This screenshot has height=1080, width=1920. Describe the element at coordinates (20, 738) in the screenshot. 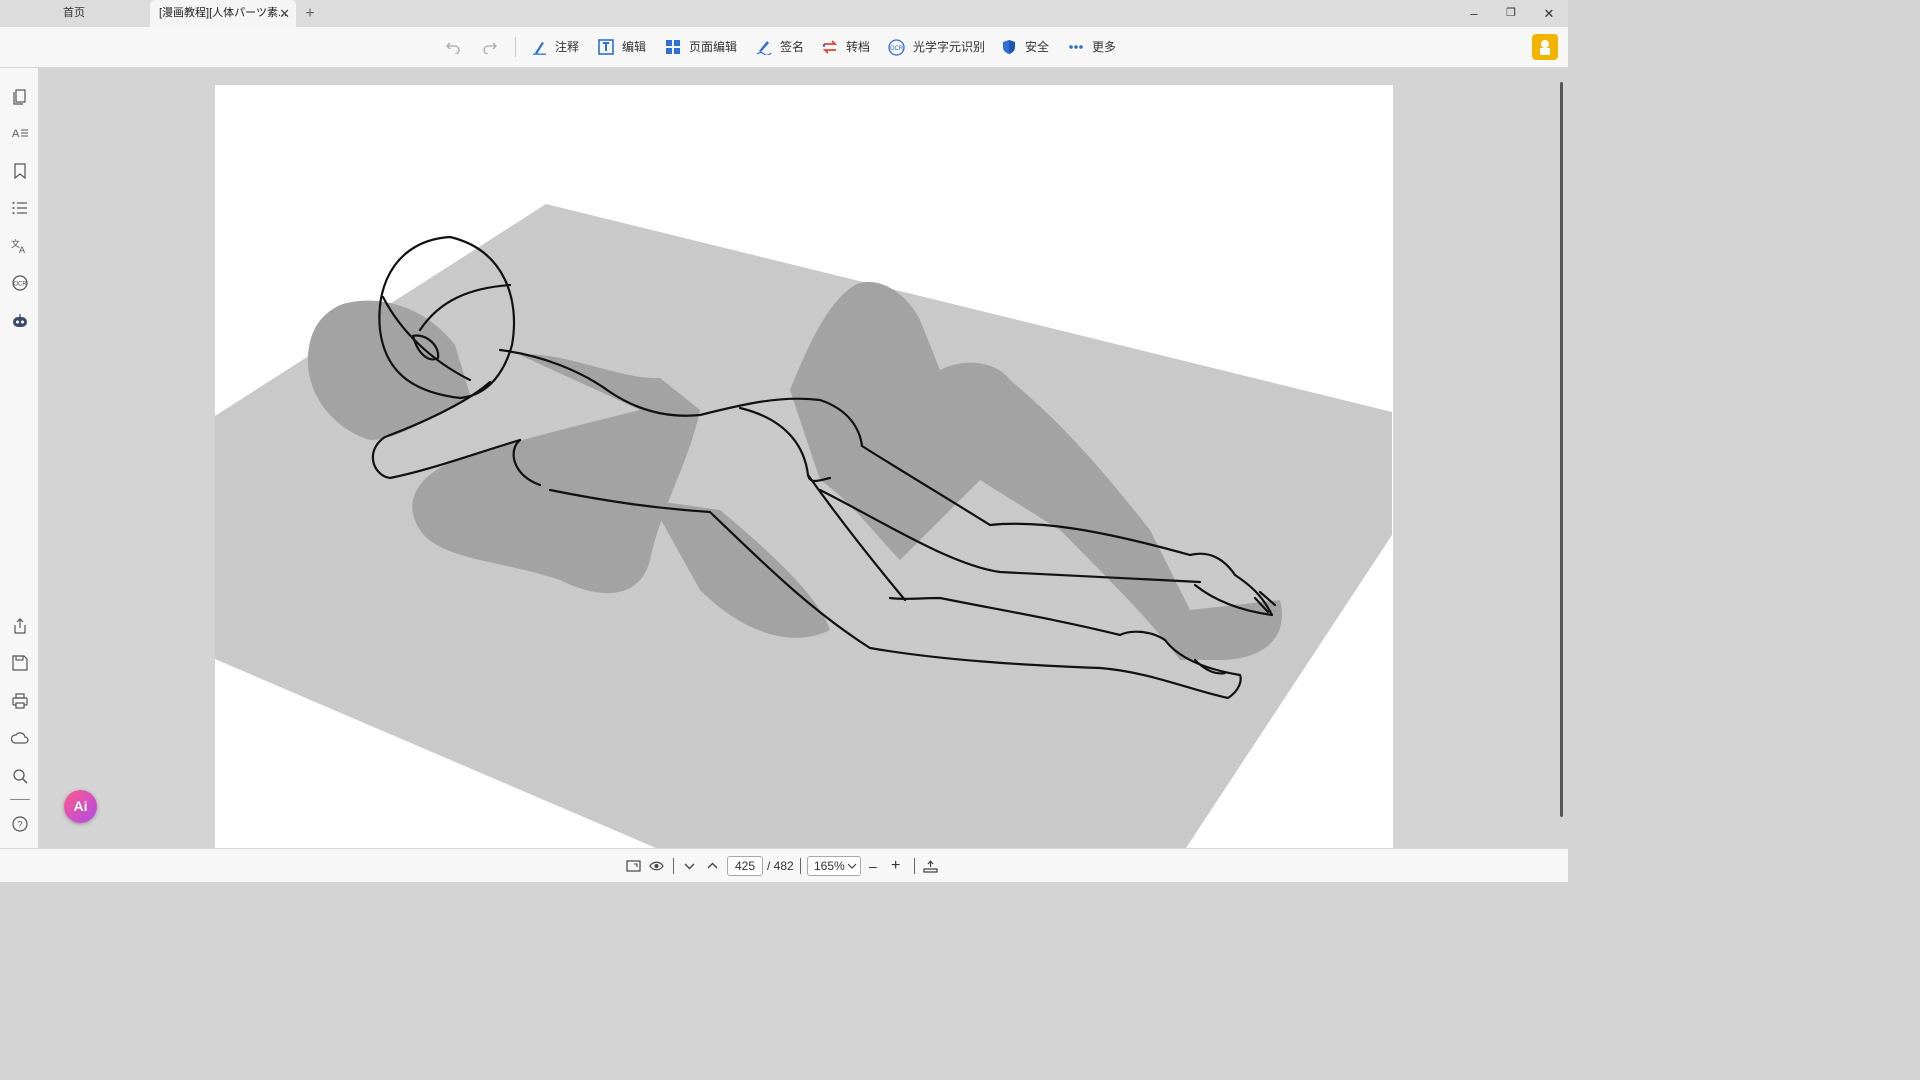

I see `cloud-icon` at that location.